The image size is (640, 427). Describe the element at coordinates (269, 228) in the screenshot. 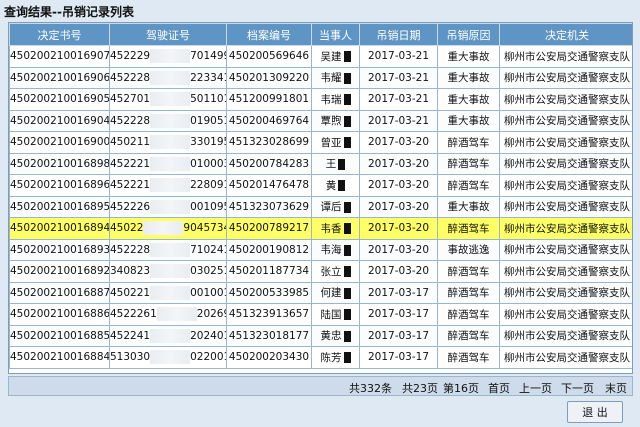

I see `cell-file-no: 450200789217` at that location.